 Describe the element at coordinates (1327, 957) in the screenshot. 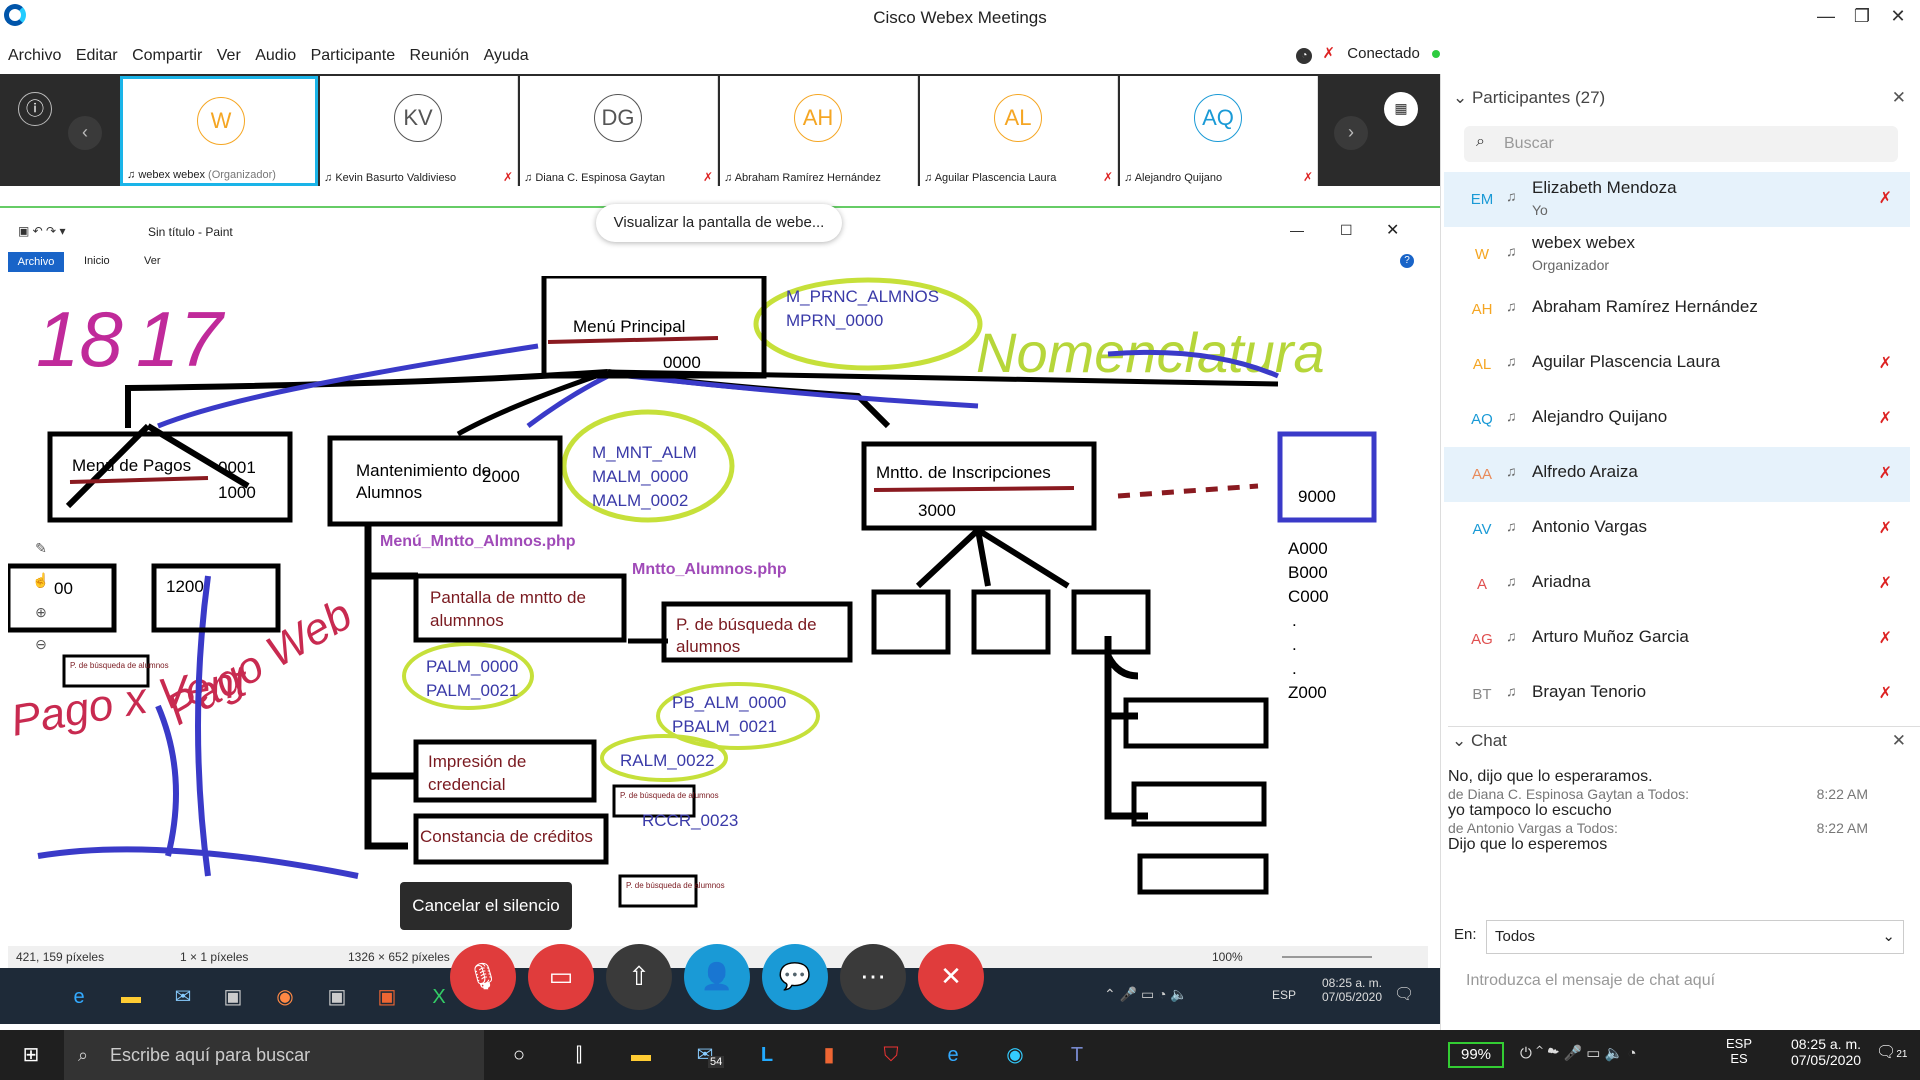

I see `zoom-slider` at that location.